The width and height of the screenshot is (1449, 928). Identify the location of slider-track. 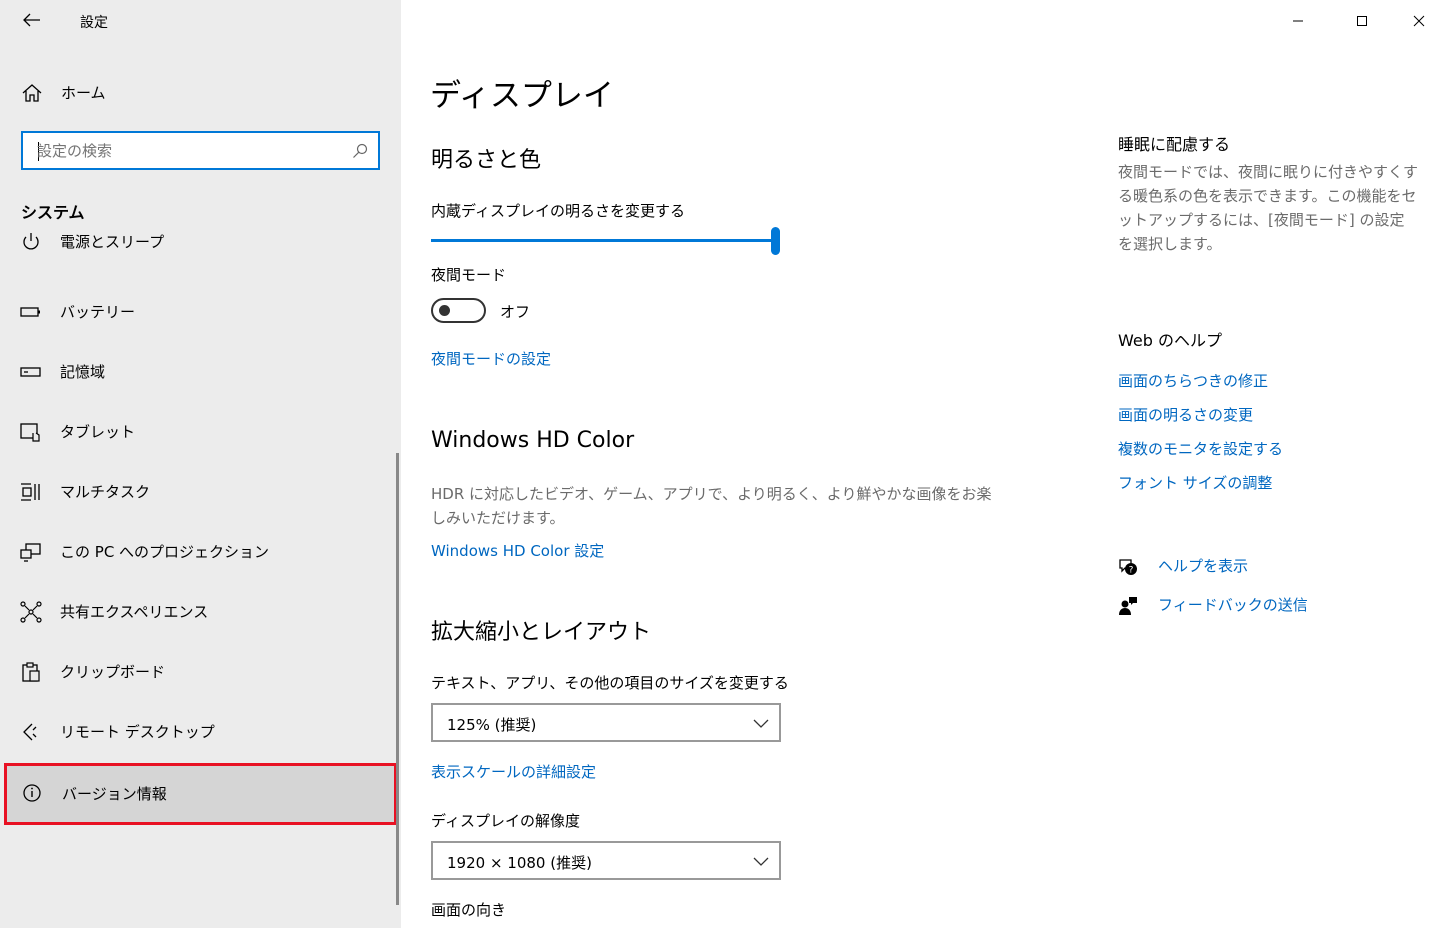
(603, 240).